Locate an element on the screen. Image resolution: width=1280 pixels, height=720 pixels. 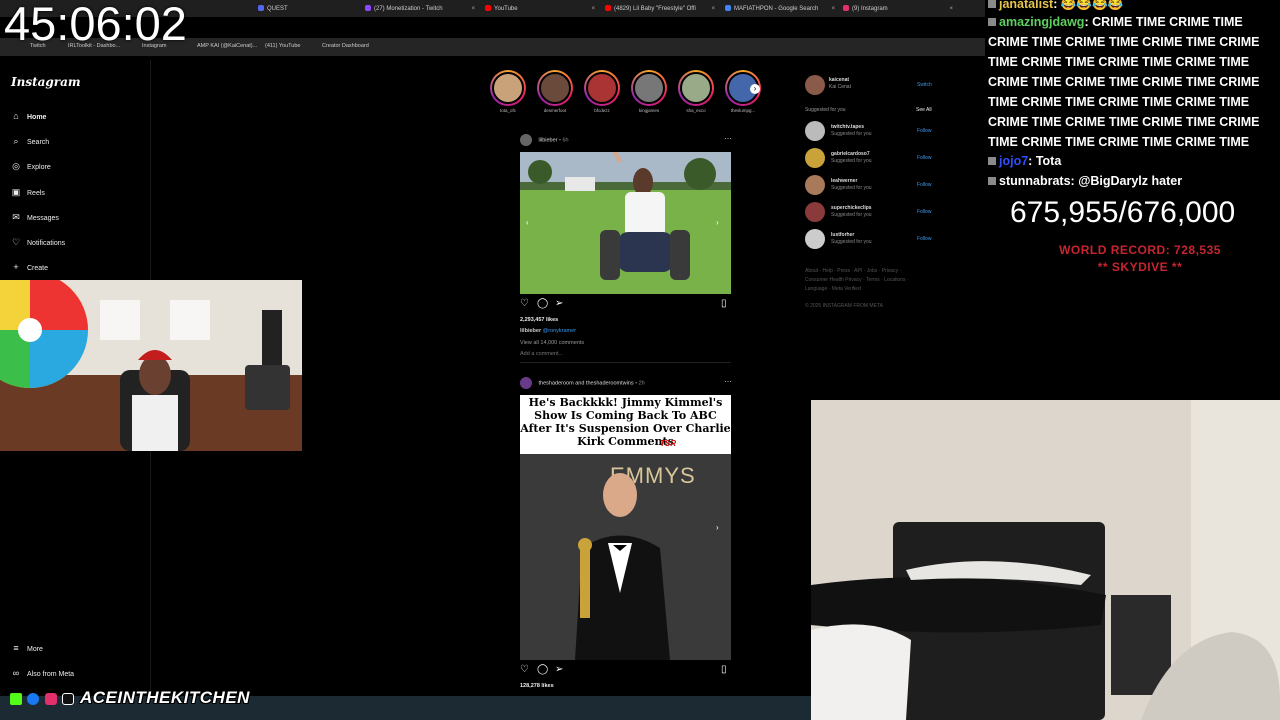
browser-tab: (4829) Lil Baby "Freestyle" Offi × is located at coordinates (661, 9).